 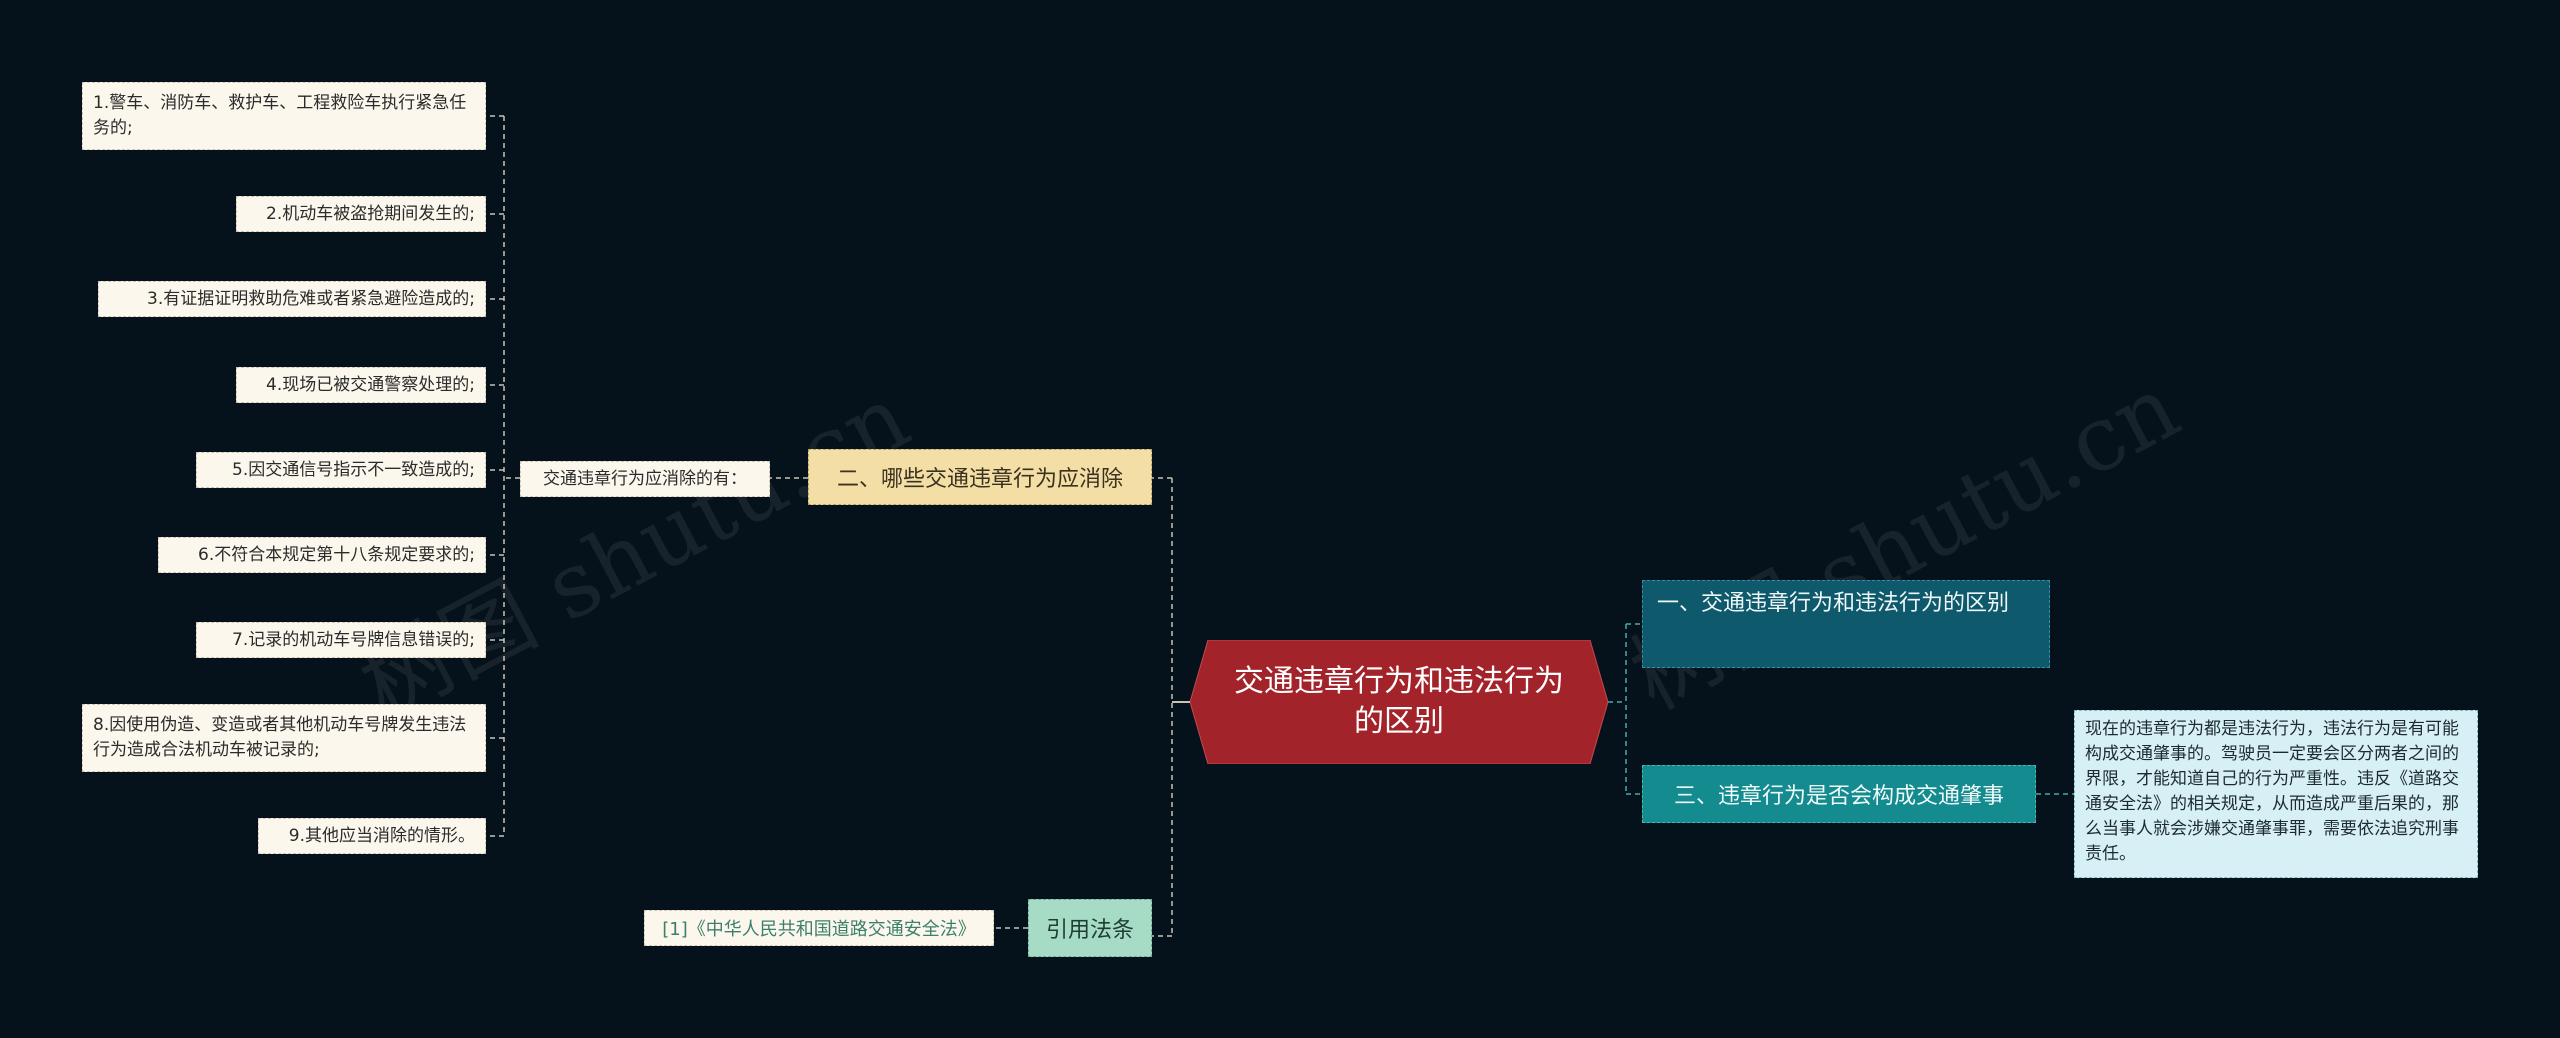 I want to click on citation-text: [1]《中华人民共和国道路交通安全法》, so click(x=819, y=929).